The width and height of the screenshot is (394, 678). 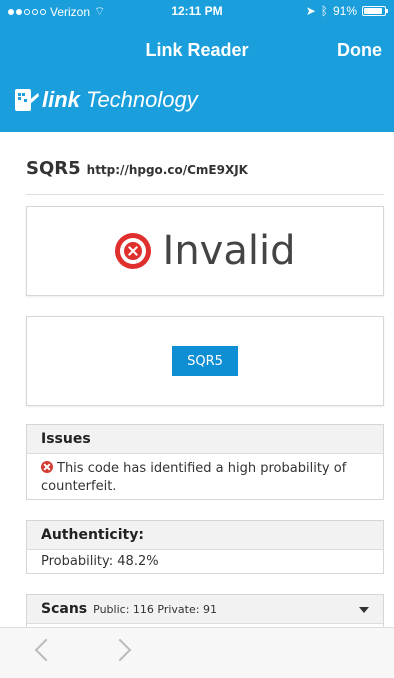 I want to click on status-right: ➤ ᛒ 91%, so click(x=346, y=11).